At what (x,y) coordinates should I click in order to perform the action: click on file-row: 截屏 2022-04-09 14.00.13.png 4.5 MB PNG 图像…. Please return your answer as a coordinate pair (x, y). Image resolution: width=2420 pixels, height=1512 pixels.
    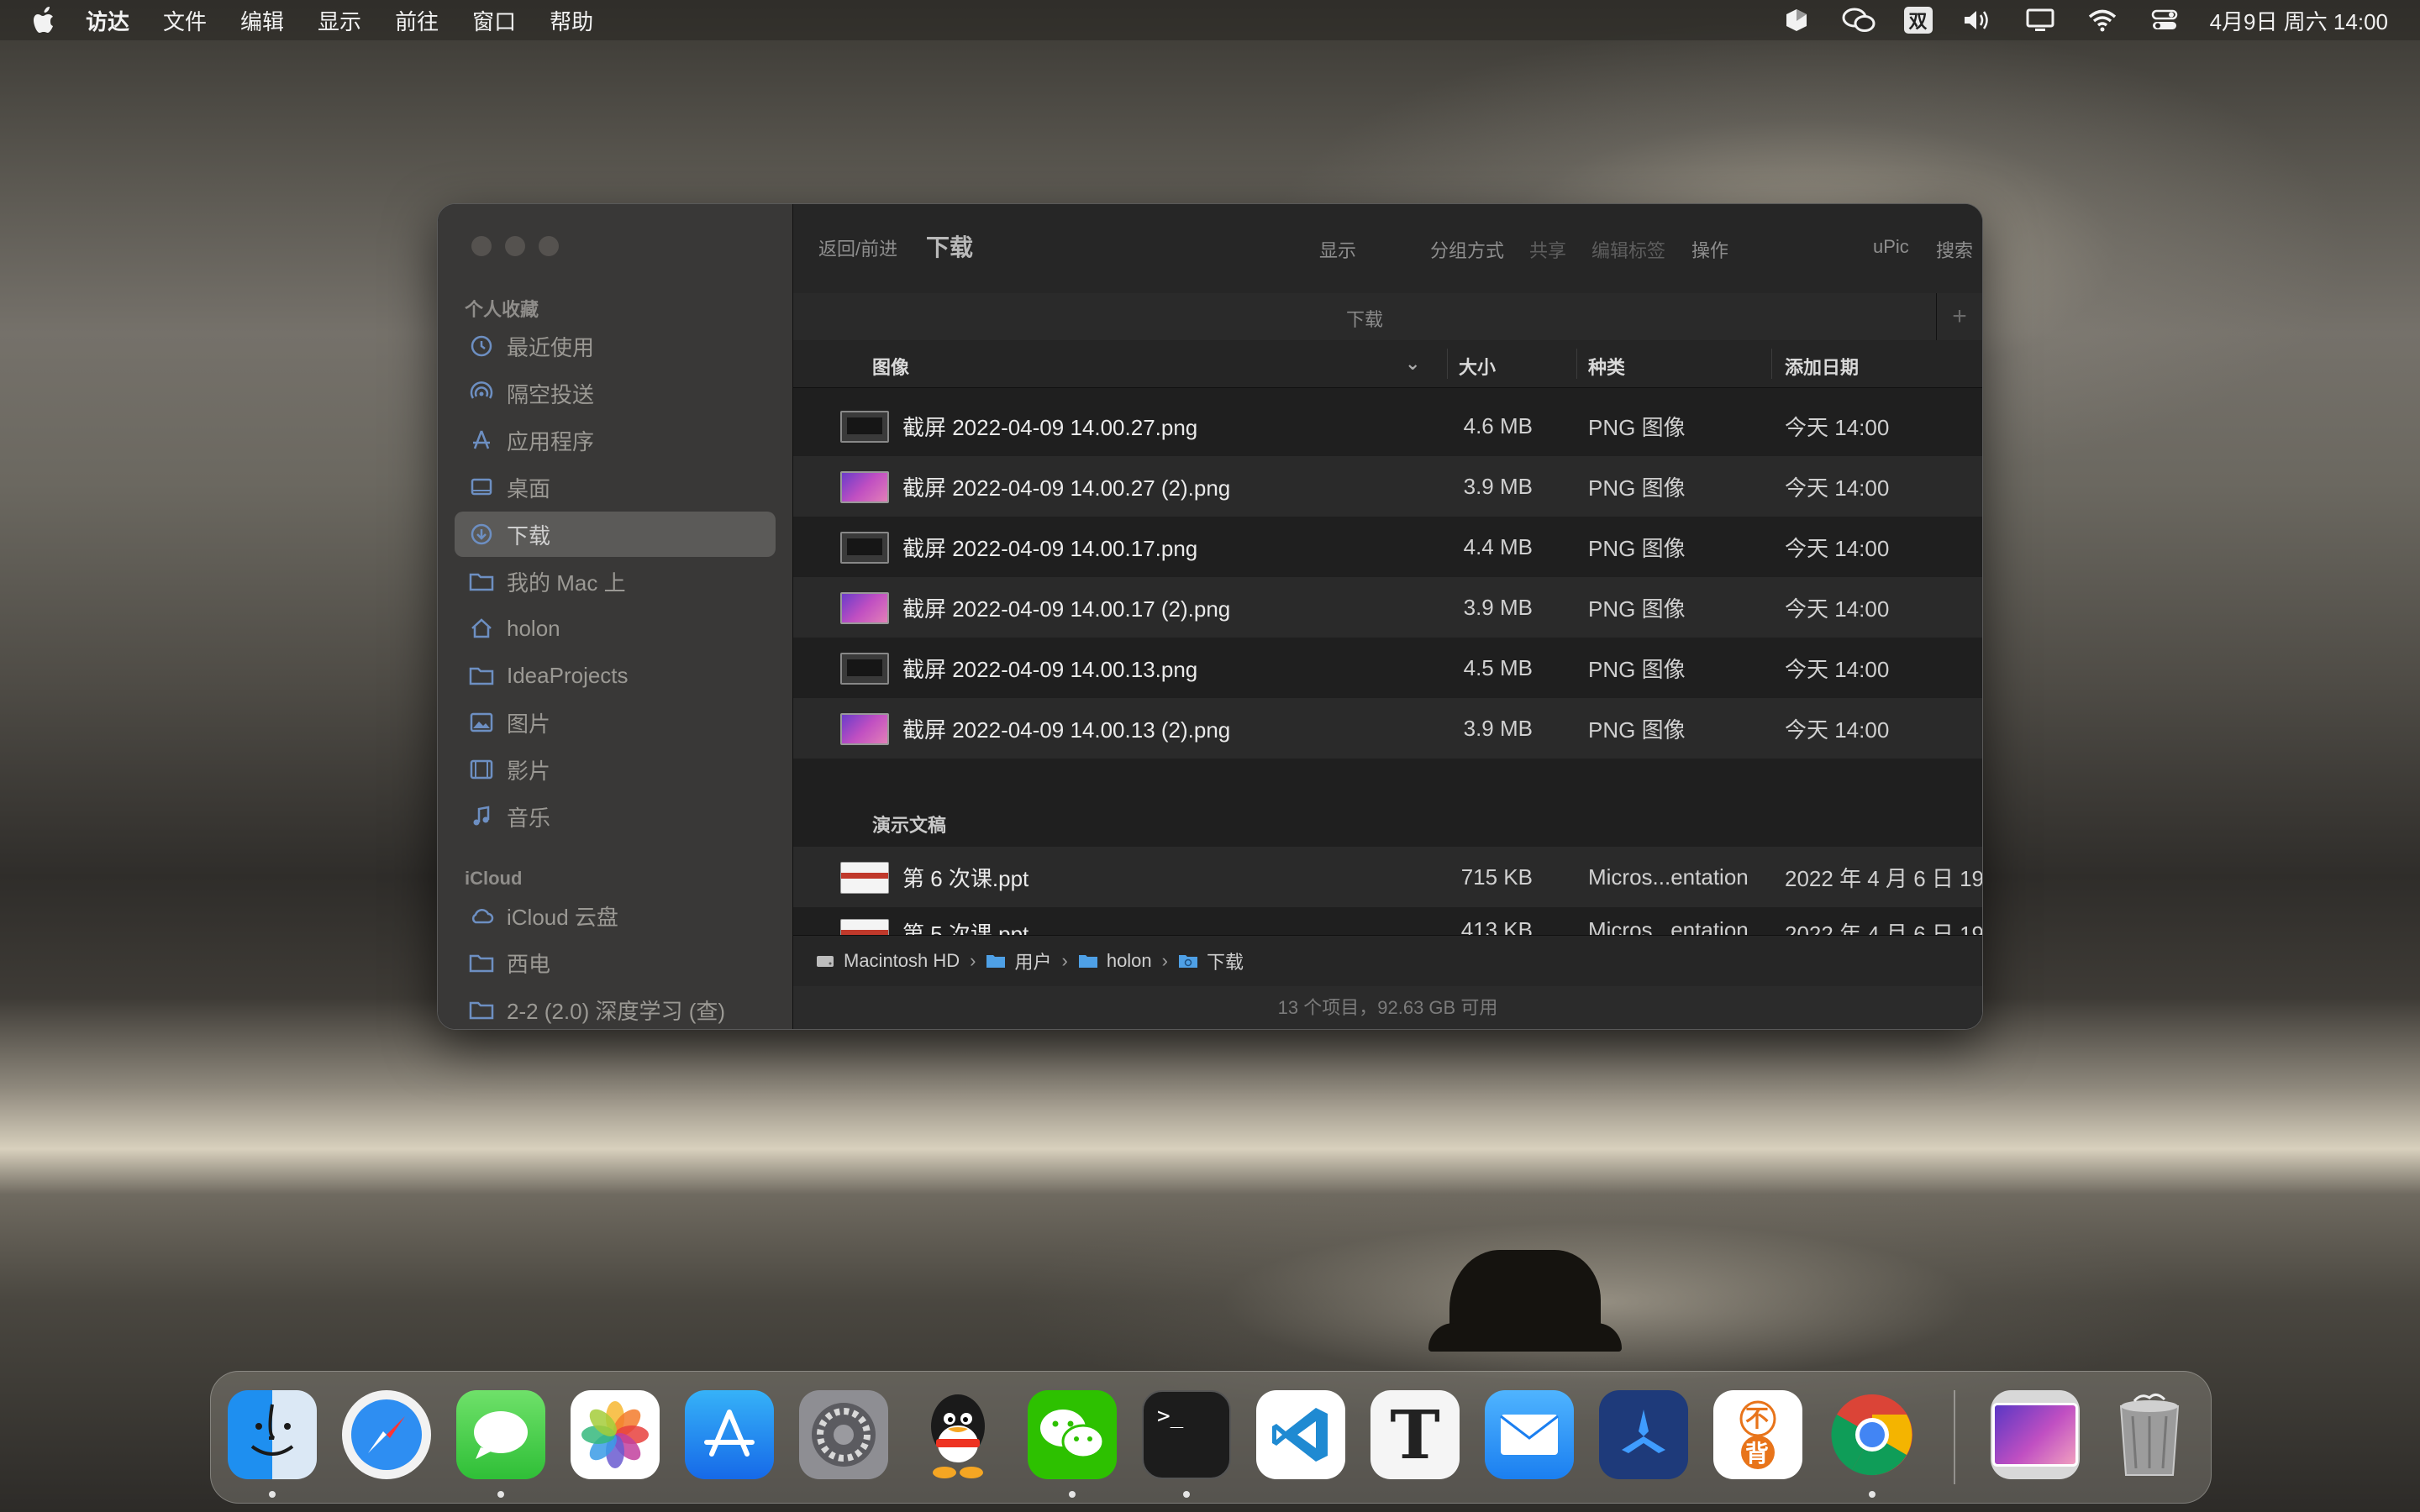
    Looking at the image, I should click on (1387, 668).